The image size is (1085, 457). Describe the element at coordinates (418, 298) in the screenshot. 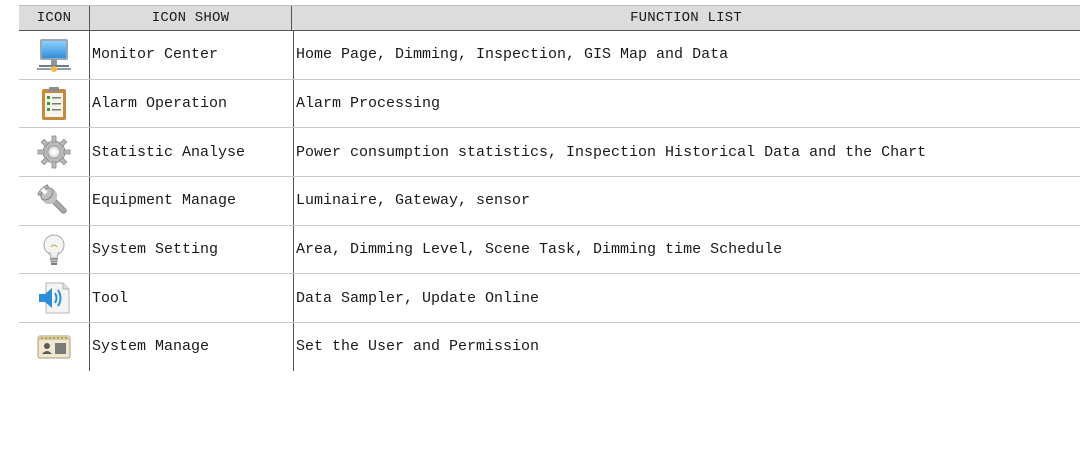

I see `row-function-list: Data Sampler, Update Online` at that location.